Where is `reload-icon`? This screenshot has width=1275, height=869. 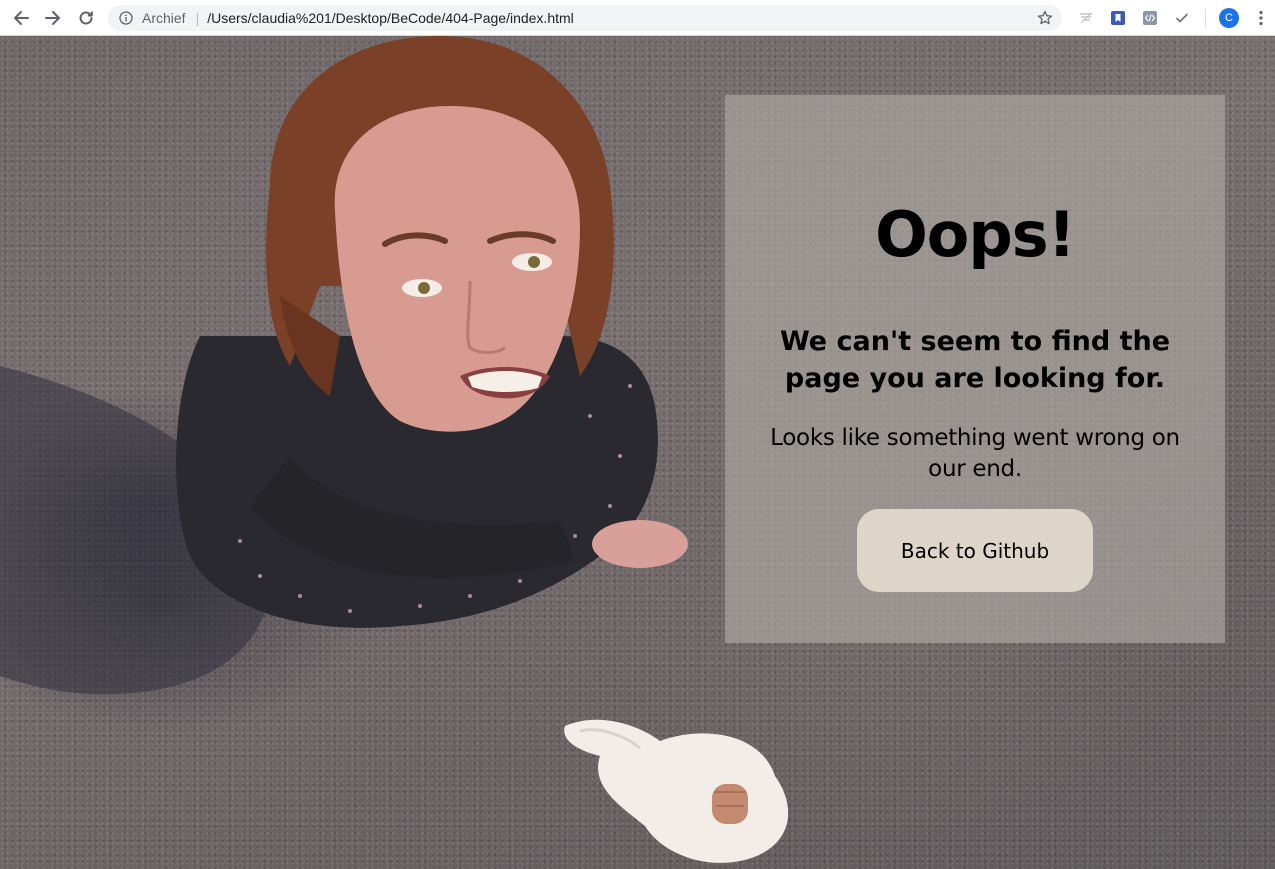
reload-icon is located at coordinates (86, 18).